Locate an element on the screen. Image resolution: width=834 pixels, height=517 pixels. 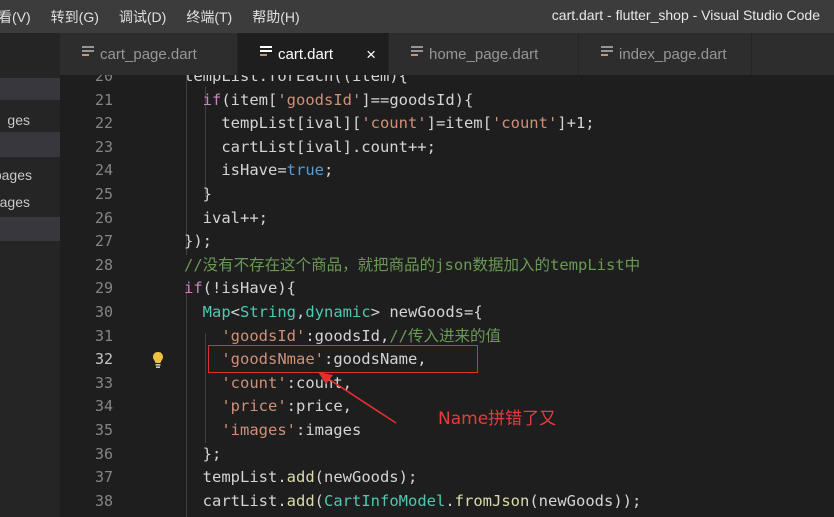
line-number: 37 is located at coordinates (103, 477).